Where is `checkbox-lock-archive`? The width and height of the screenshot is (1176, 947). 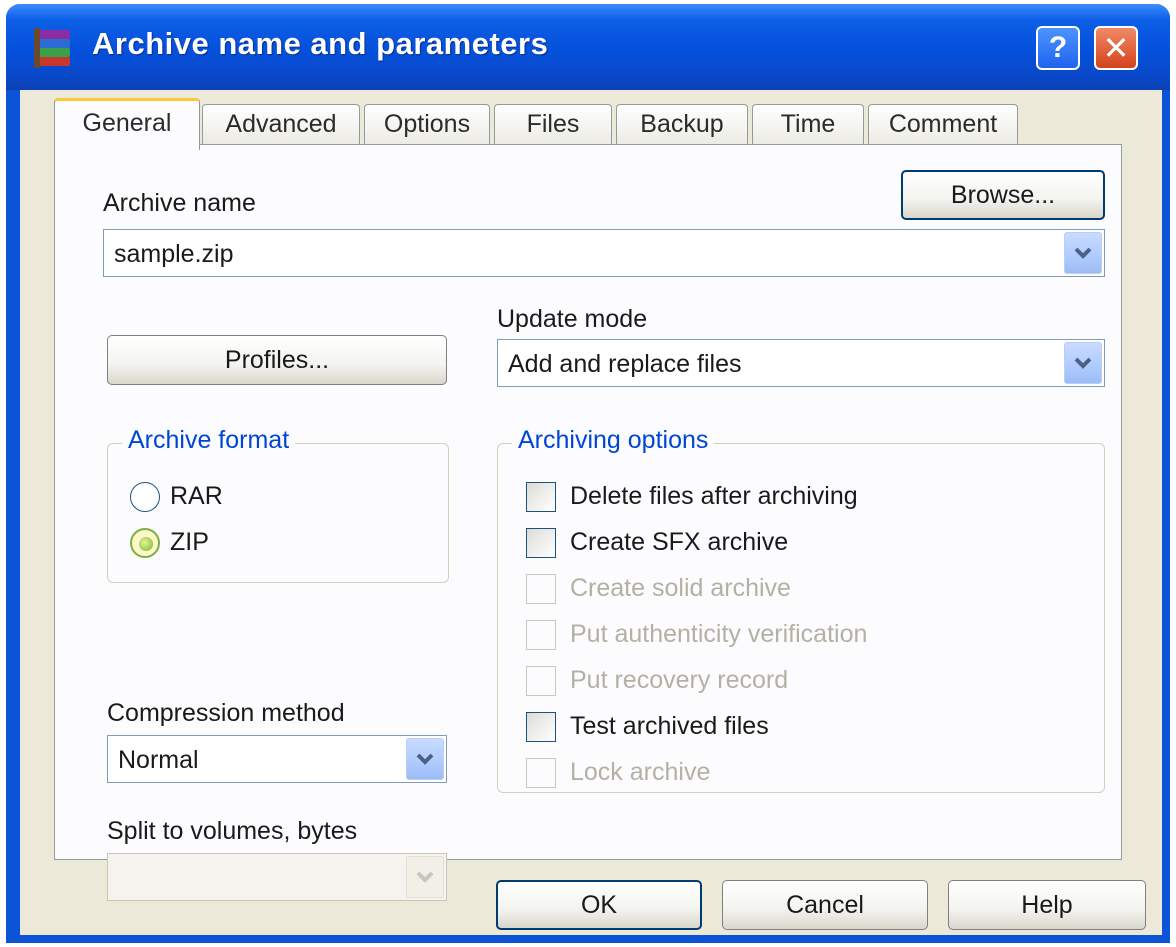
checkbox-lock-archive is located at coordinates (541, 773).